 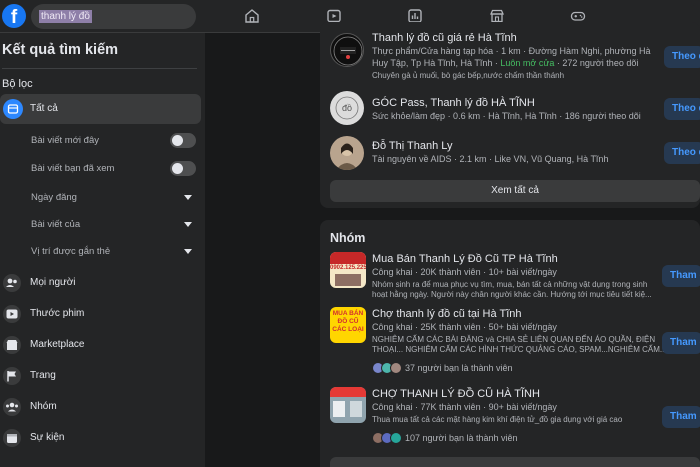 I want to click on svg-text: đồ, so click(x=347, y=108).